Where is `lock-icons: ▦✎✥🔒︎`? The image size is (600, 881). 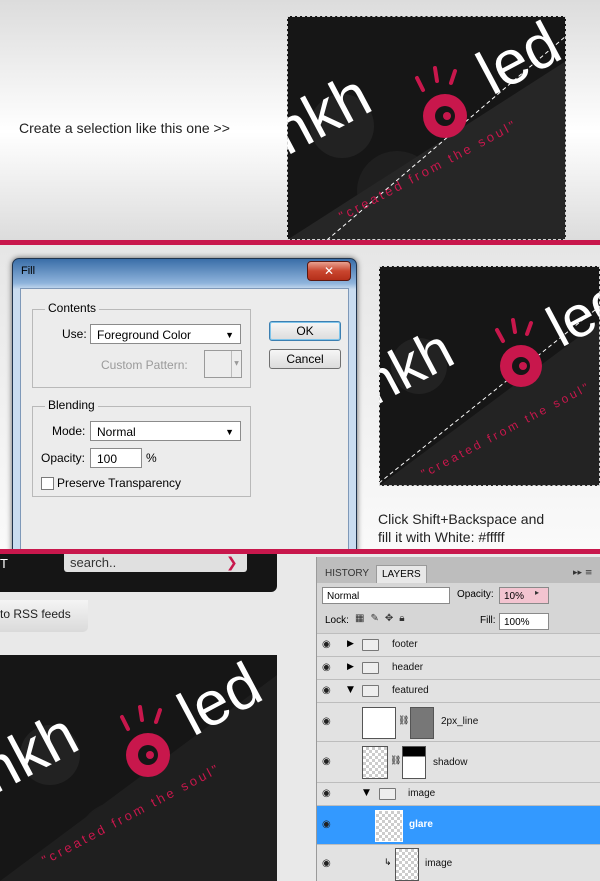
lock-icons: ▦✎✥🔒︎ is located at coordinates (383, 618).